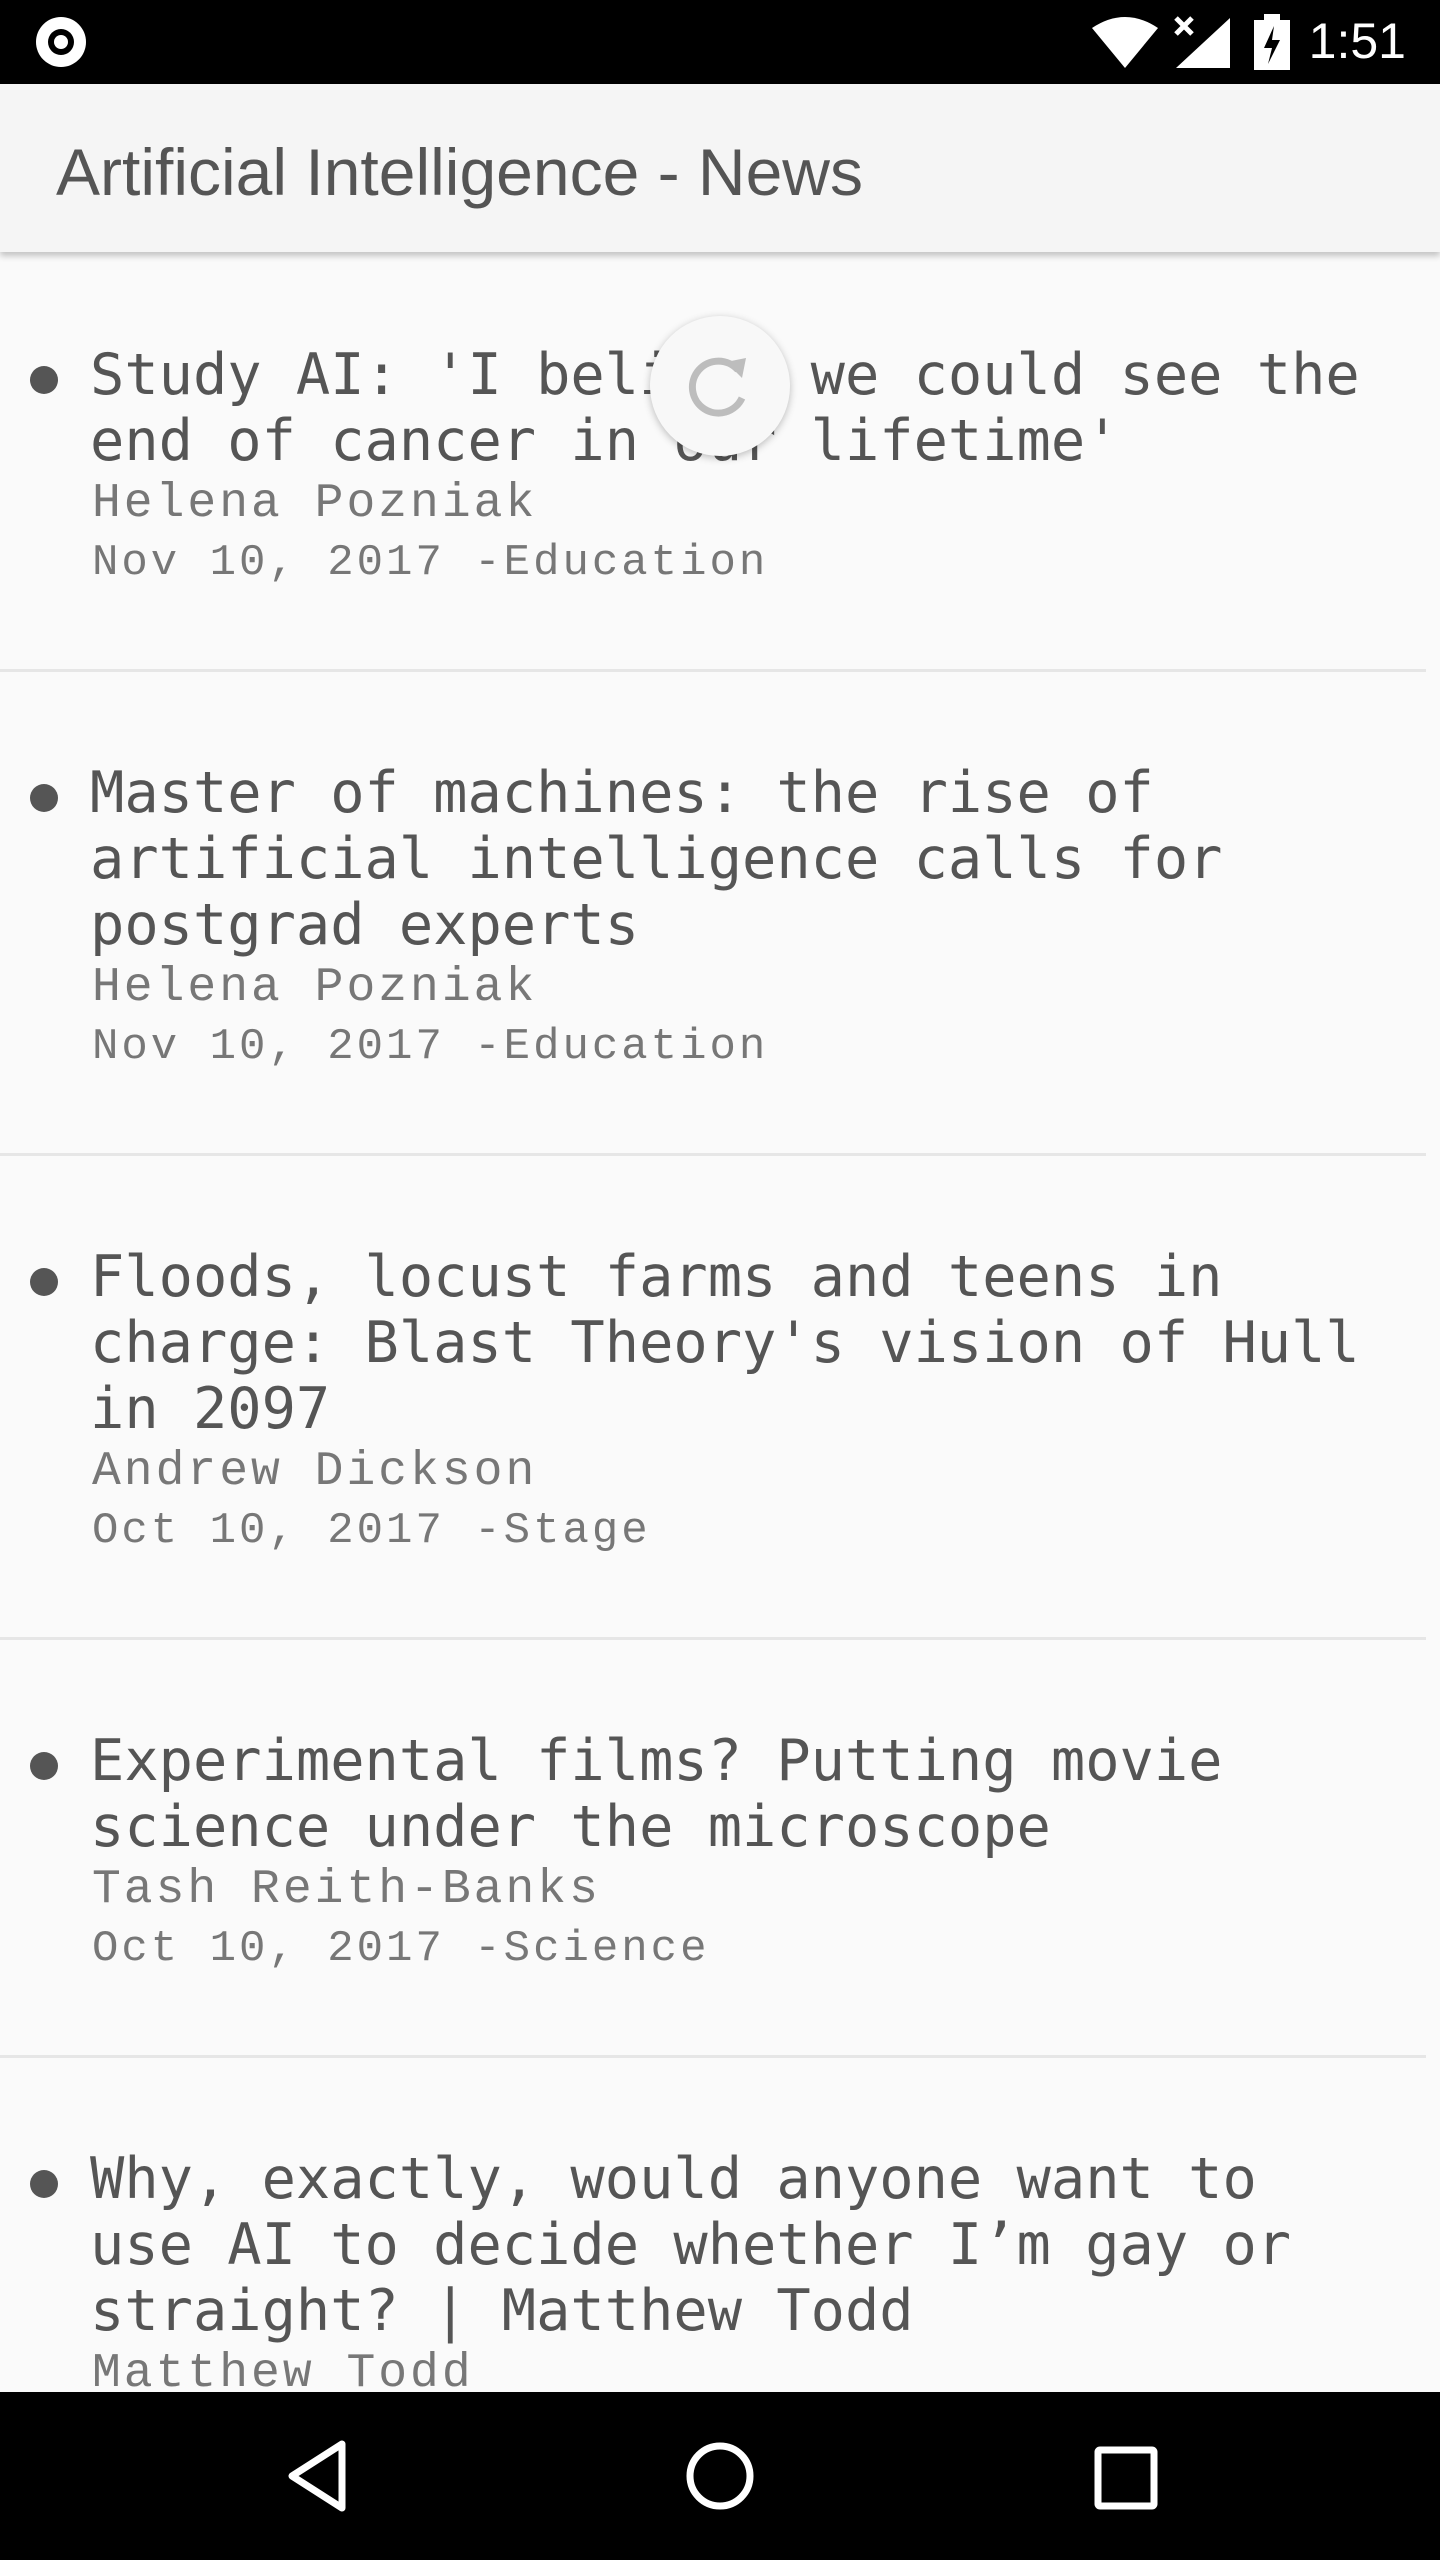 The height and width of the screenshot is (2560, 1440). I want to click on app-title: Artificial Intelligence - News, so click(459, 172).